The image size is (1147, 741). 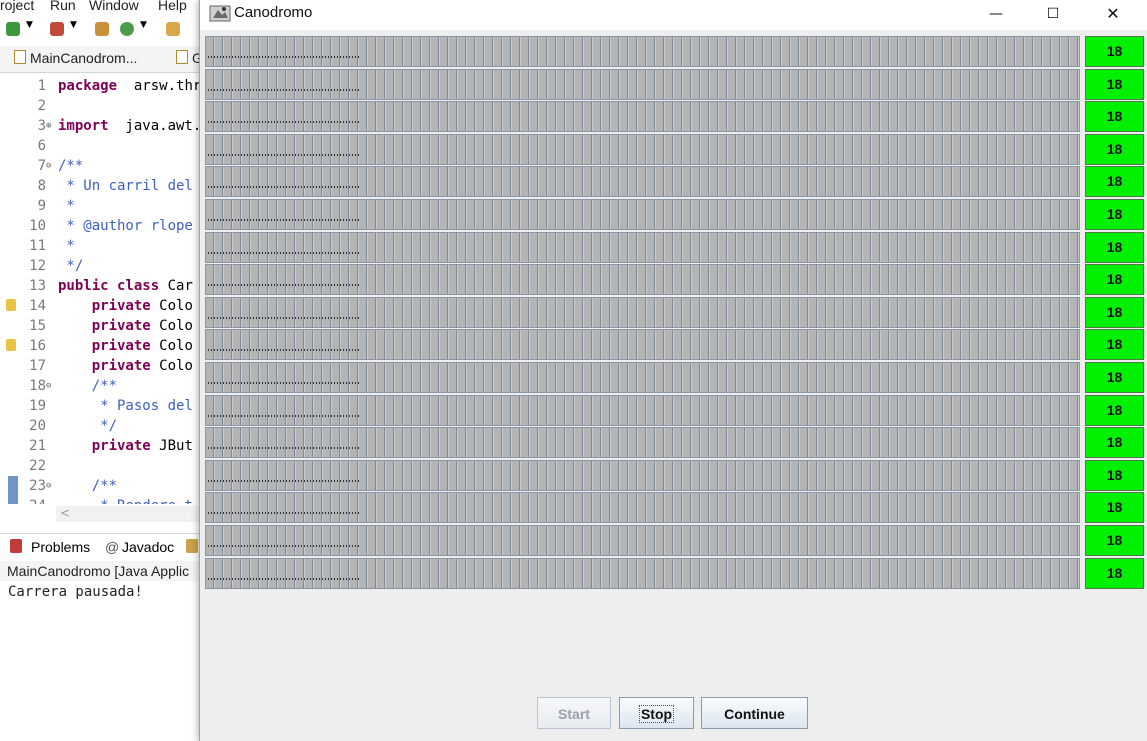 I want to click on line-number: 20, so click(x=37, y=426).